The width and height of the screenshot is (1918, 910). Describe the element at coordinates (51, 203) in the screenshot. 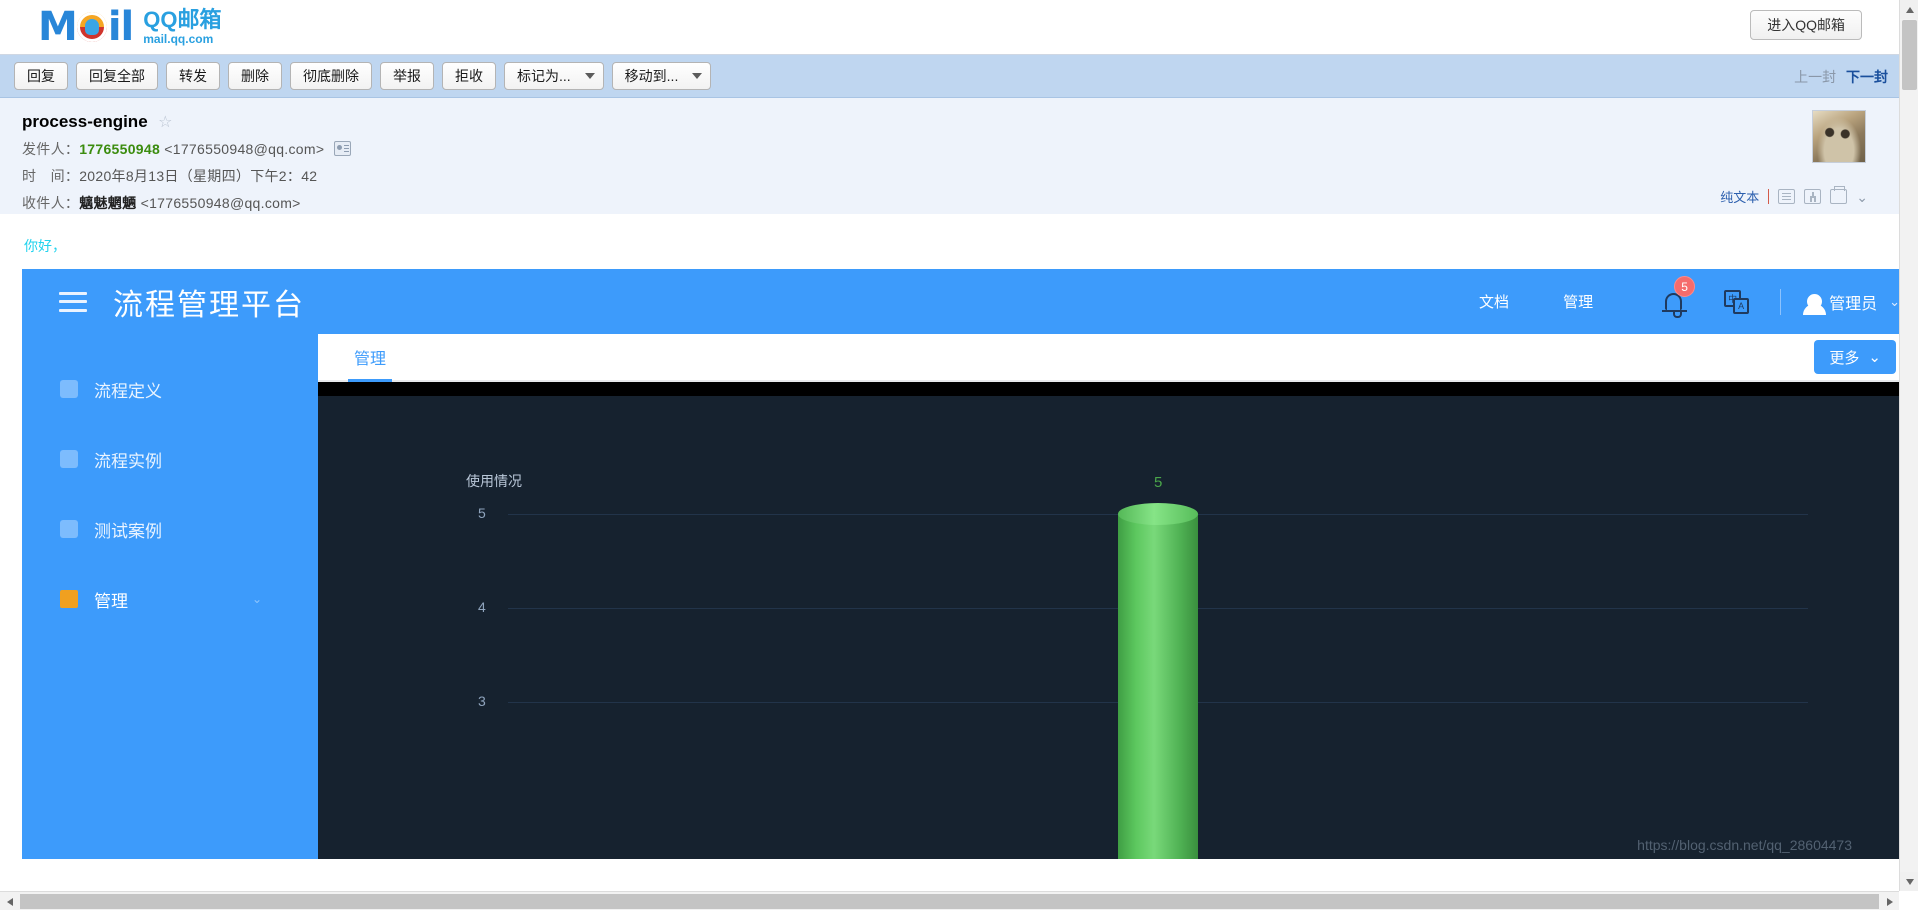

I see `to-label: 收件人：` at that location.